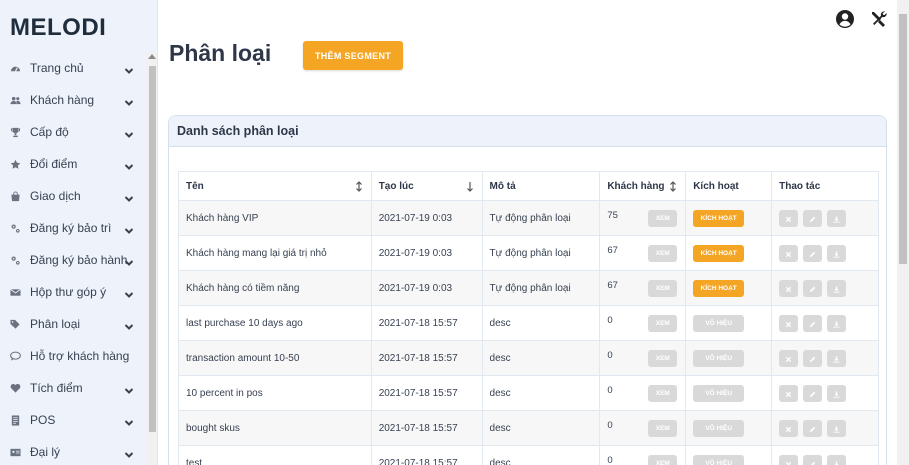 This screenshot has width=909, height=465. What do you see at coordinates (643, 455) in the screenshot?
I see `customers-cell: 0 XEM` at bounding box center [643, 455].